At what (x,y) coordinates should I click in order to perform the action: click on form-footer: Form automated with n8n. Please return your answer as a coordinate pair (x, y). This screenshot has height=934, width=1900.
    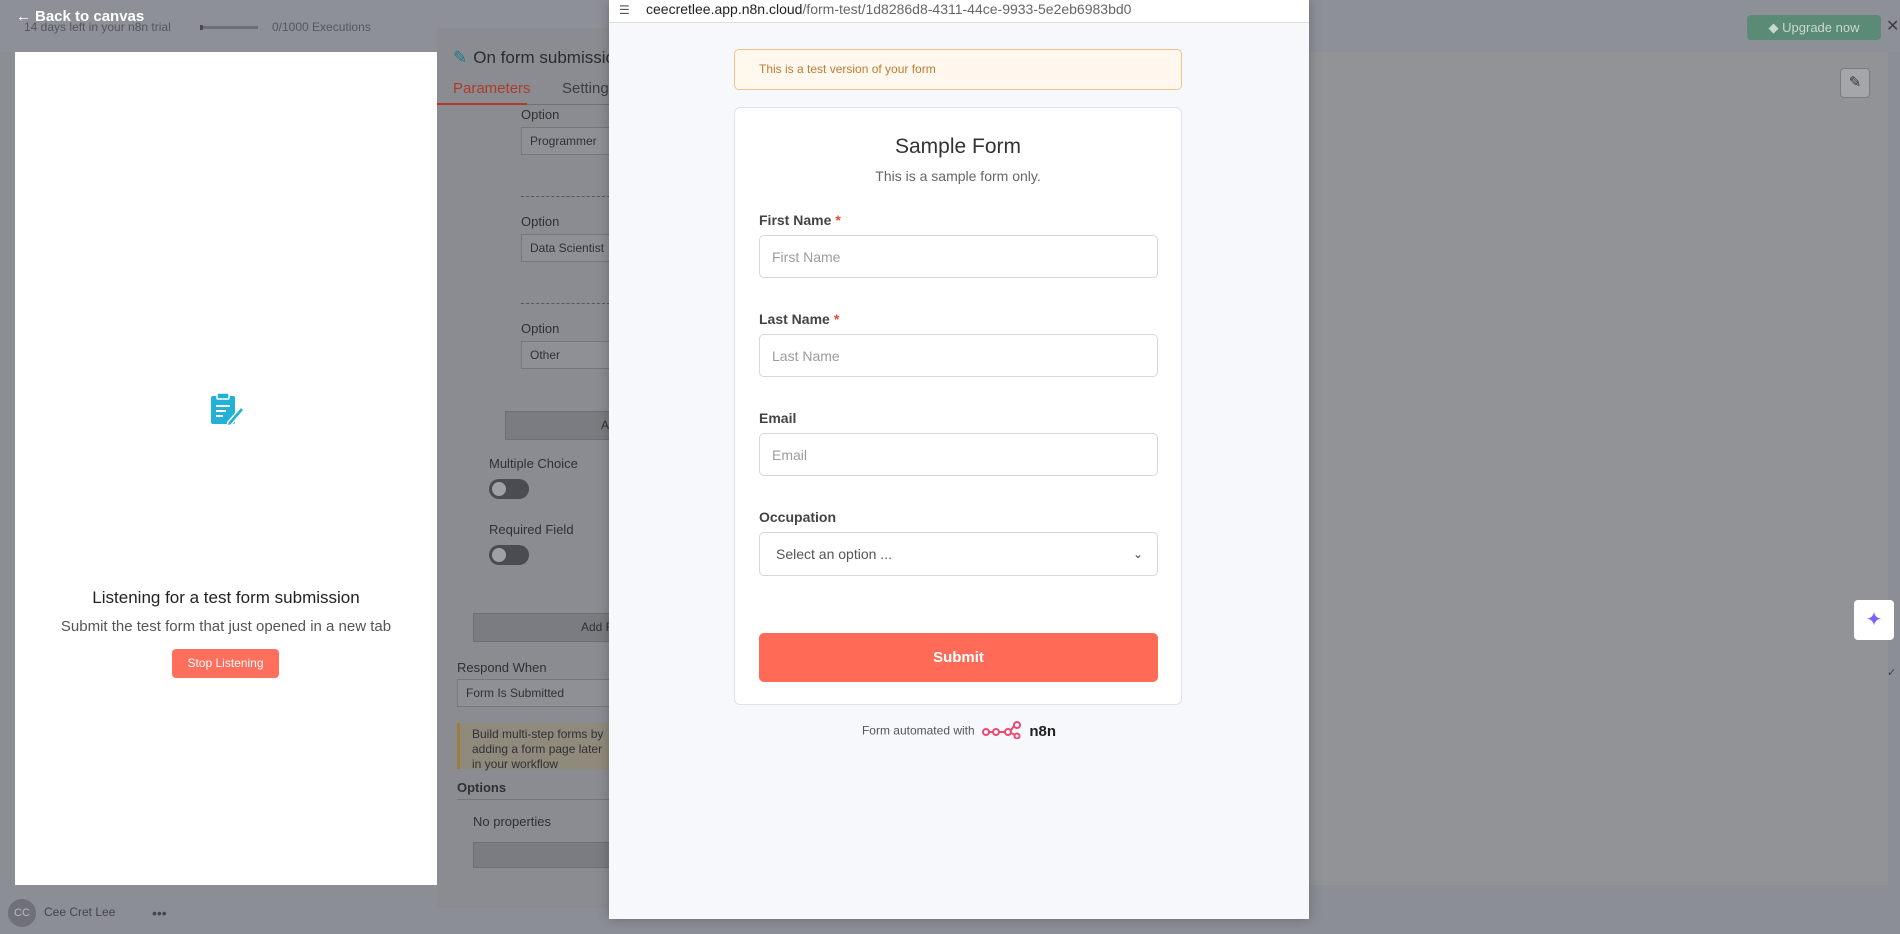
    Looking at the image, I should click on (959, 731).